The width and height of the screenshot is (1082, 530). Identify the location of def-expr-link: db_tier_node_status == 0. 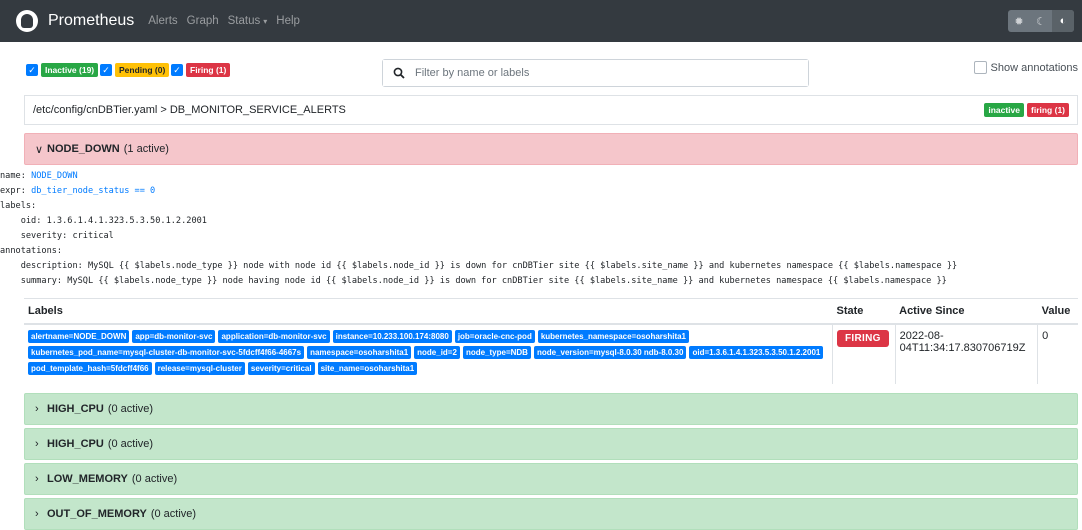
(93, 191).